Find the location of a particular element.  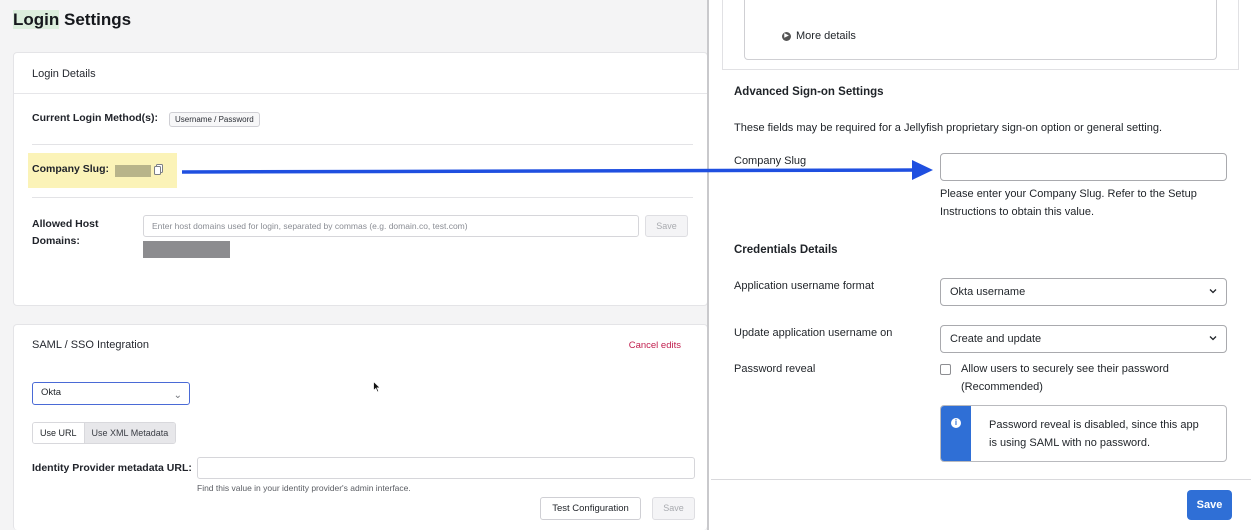

username-format-value: Okta username is located at coordinates (988, 292).